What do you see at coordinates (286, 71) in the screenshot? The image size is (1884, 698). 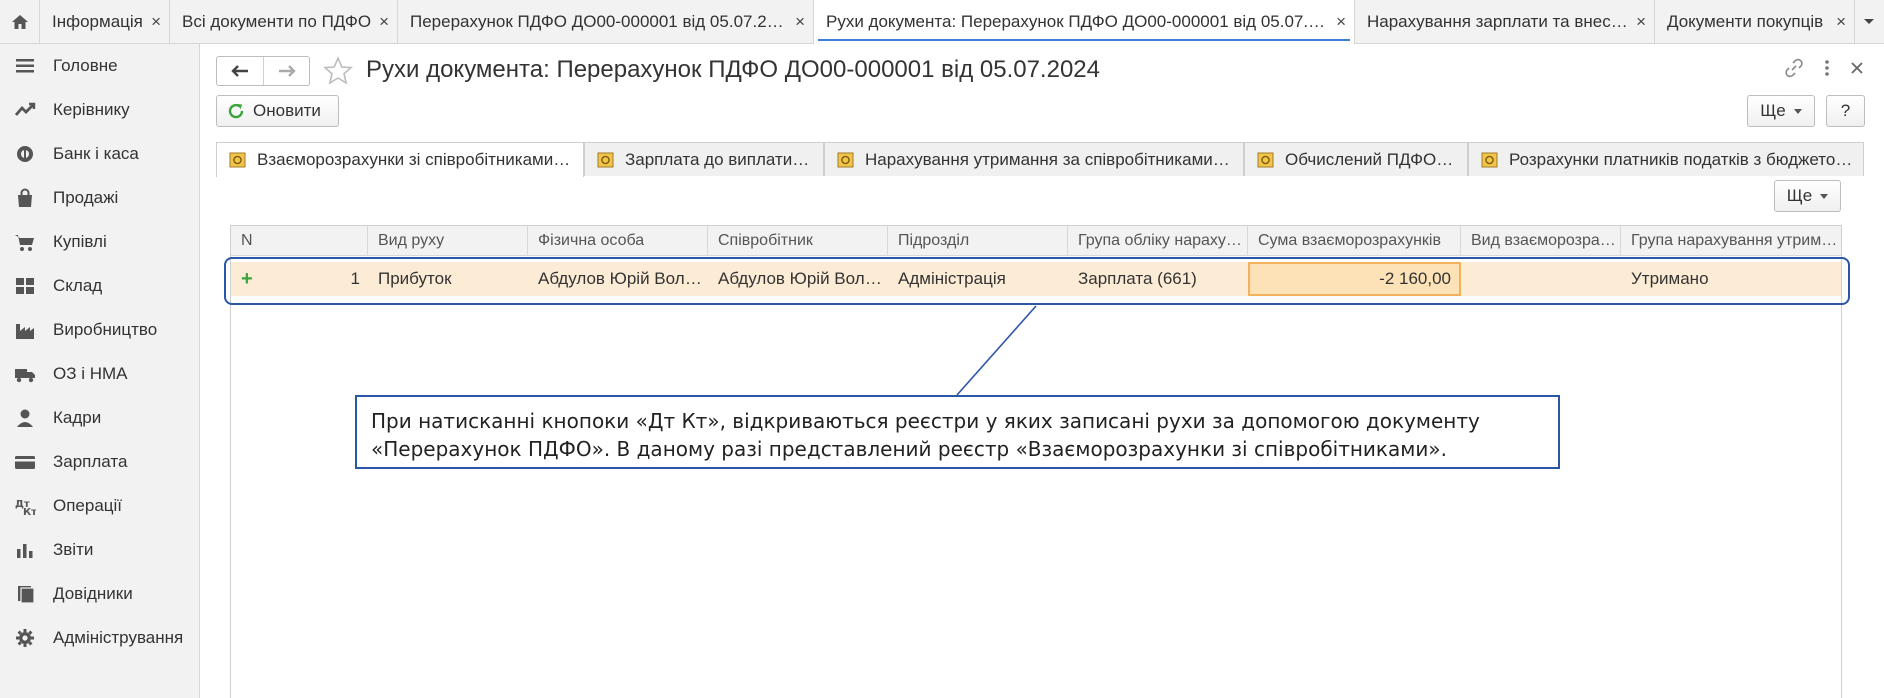 I see `forward-arrow-icon` at bounding box center [286, 71].